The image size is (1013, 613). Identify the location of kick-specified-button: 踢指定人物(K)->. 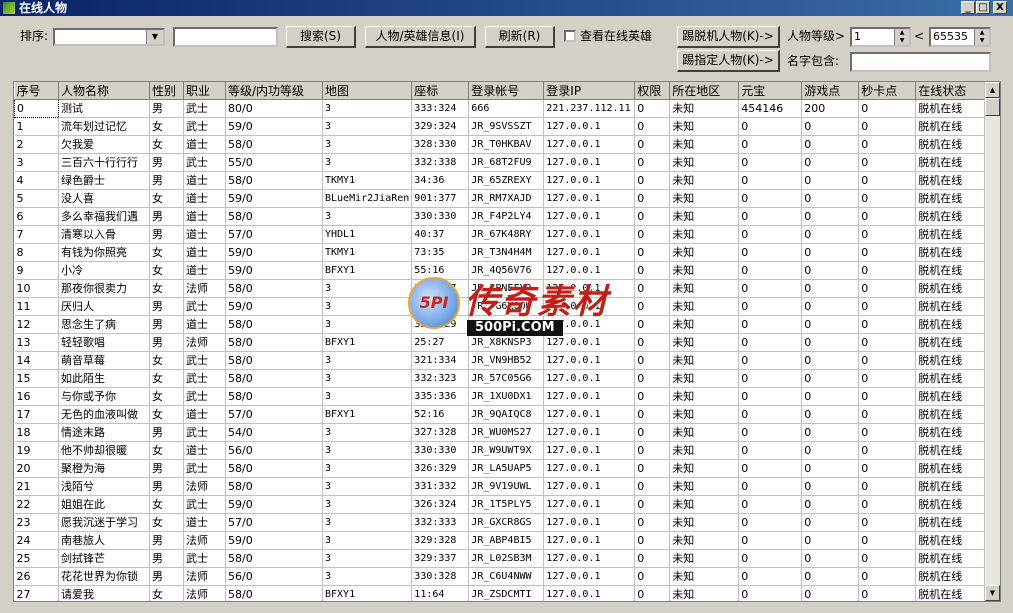
(728, 61).